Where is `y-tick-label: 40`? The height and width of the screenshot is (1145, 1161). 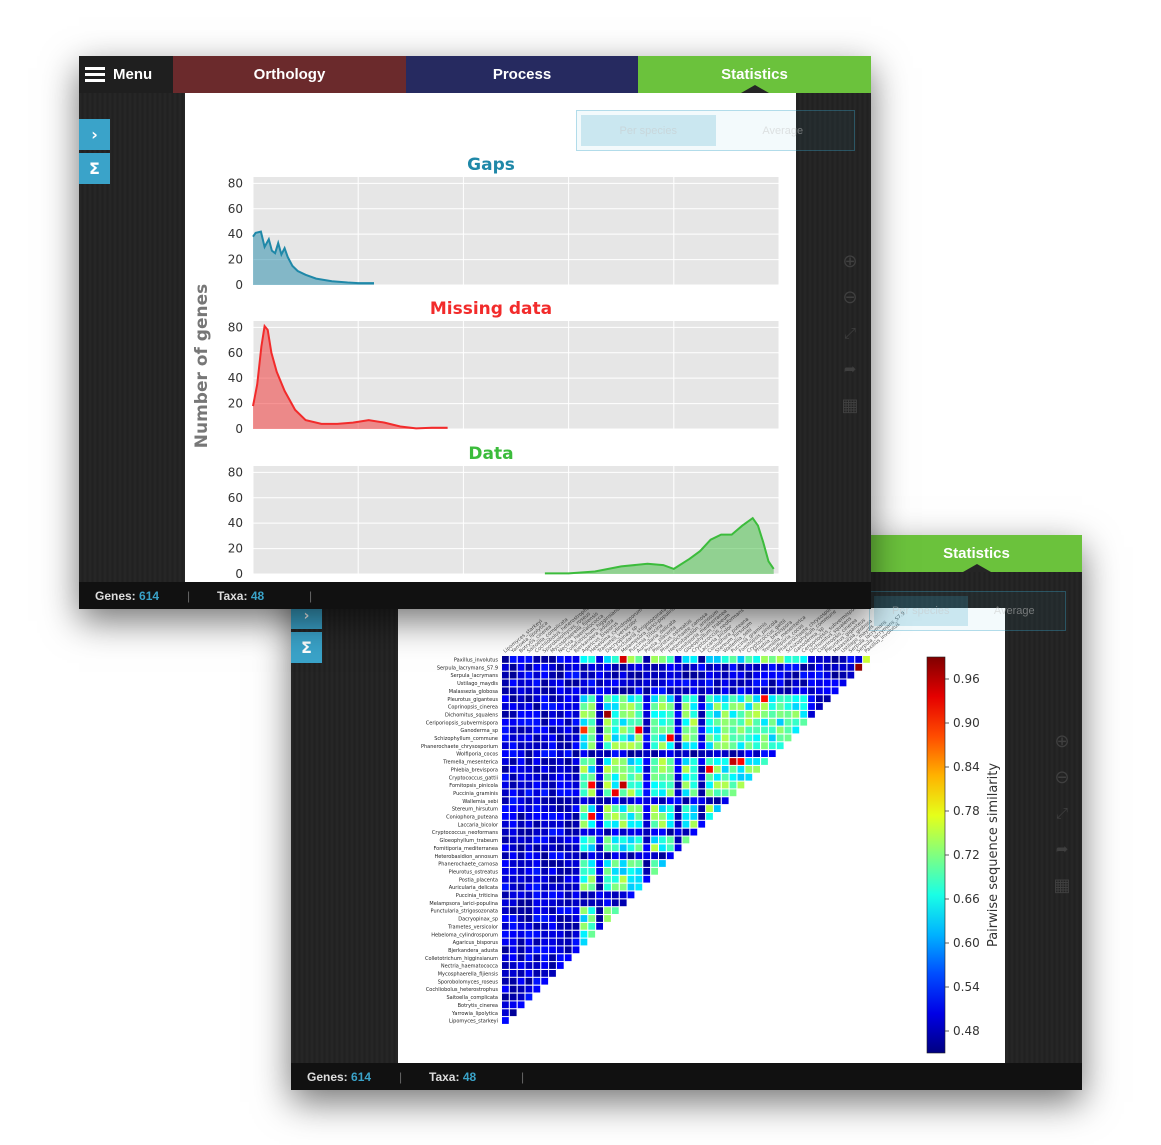 y-tick-label: 40 is located at coordinates (235, 523).